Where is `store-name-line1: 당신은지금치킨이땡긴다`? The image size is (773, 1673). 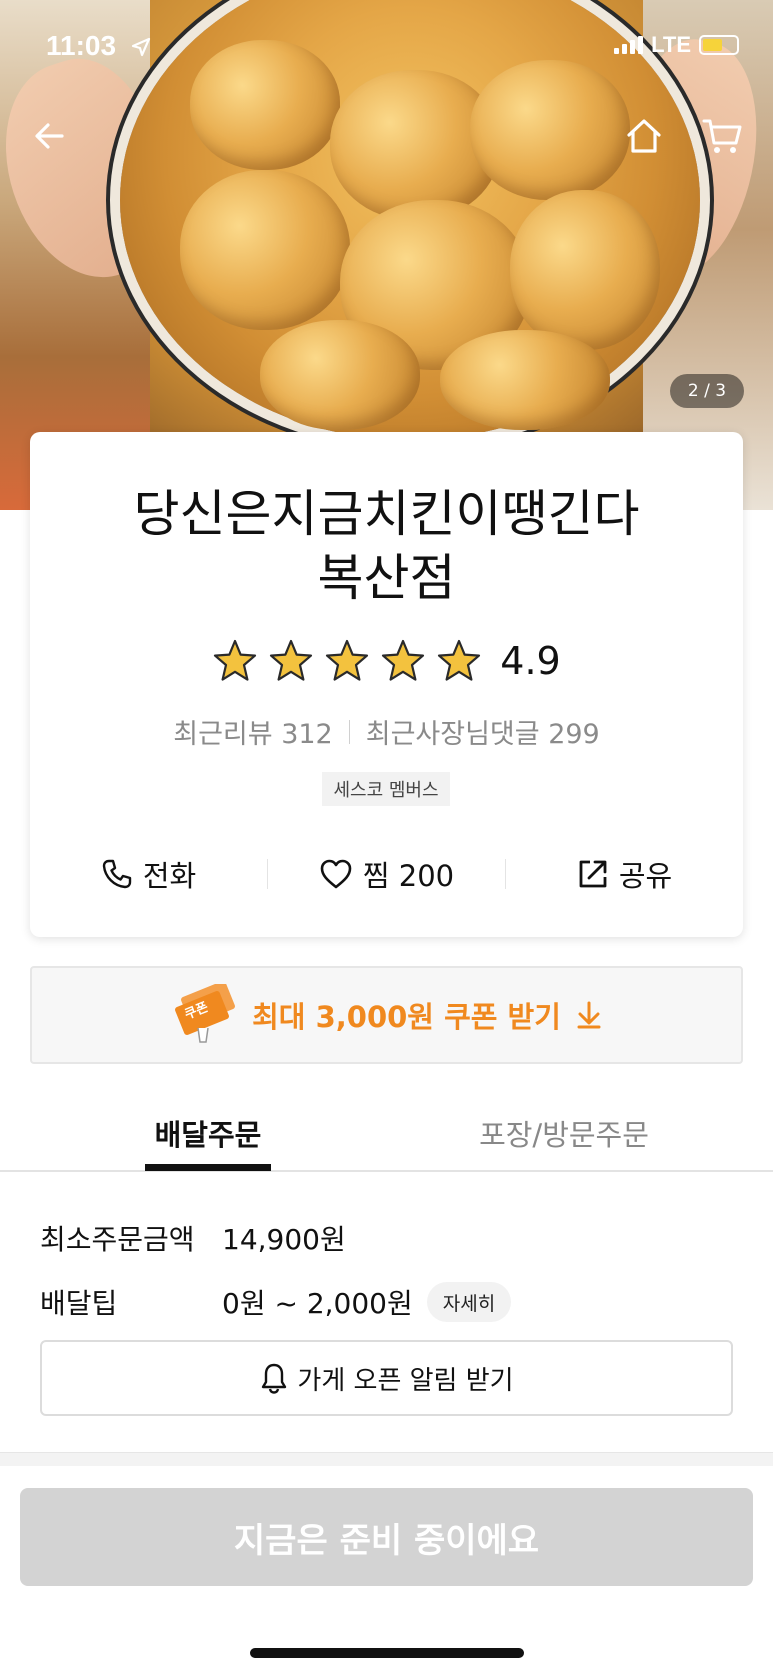 store-name-line1: 당신은지금치킨이땡긴다 is located at coordinates (386, 514).